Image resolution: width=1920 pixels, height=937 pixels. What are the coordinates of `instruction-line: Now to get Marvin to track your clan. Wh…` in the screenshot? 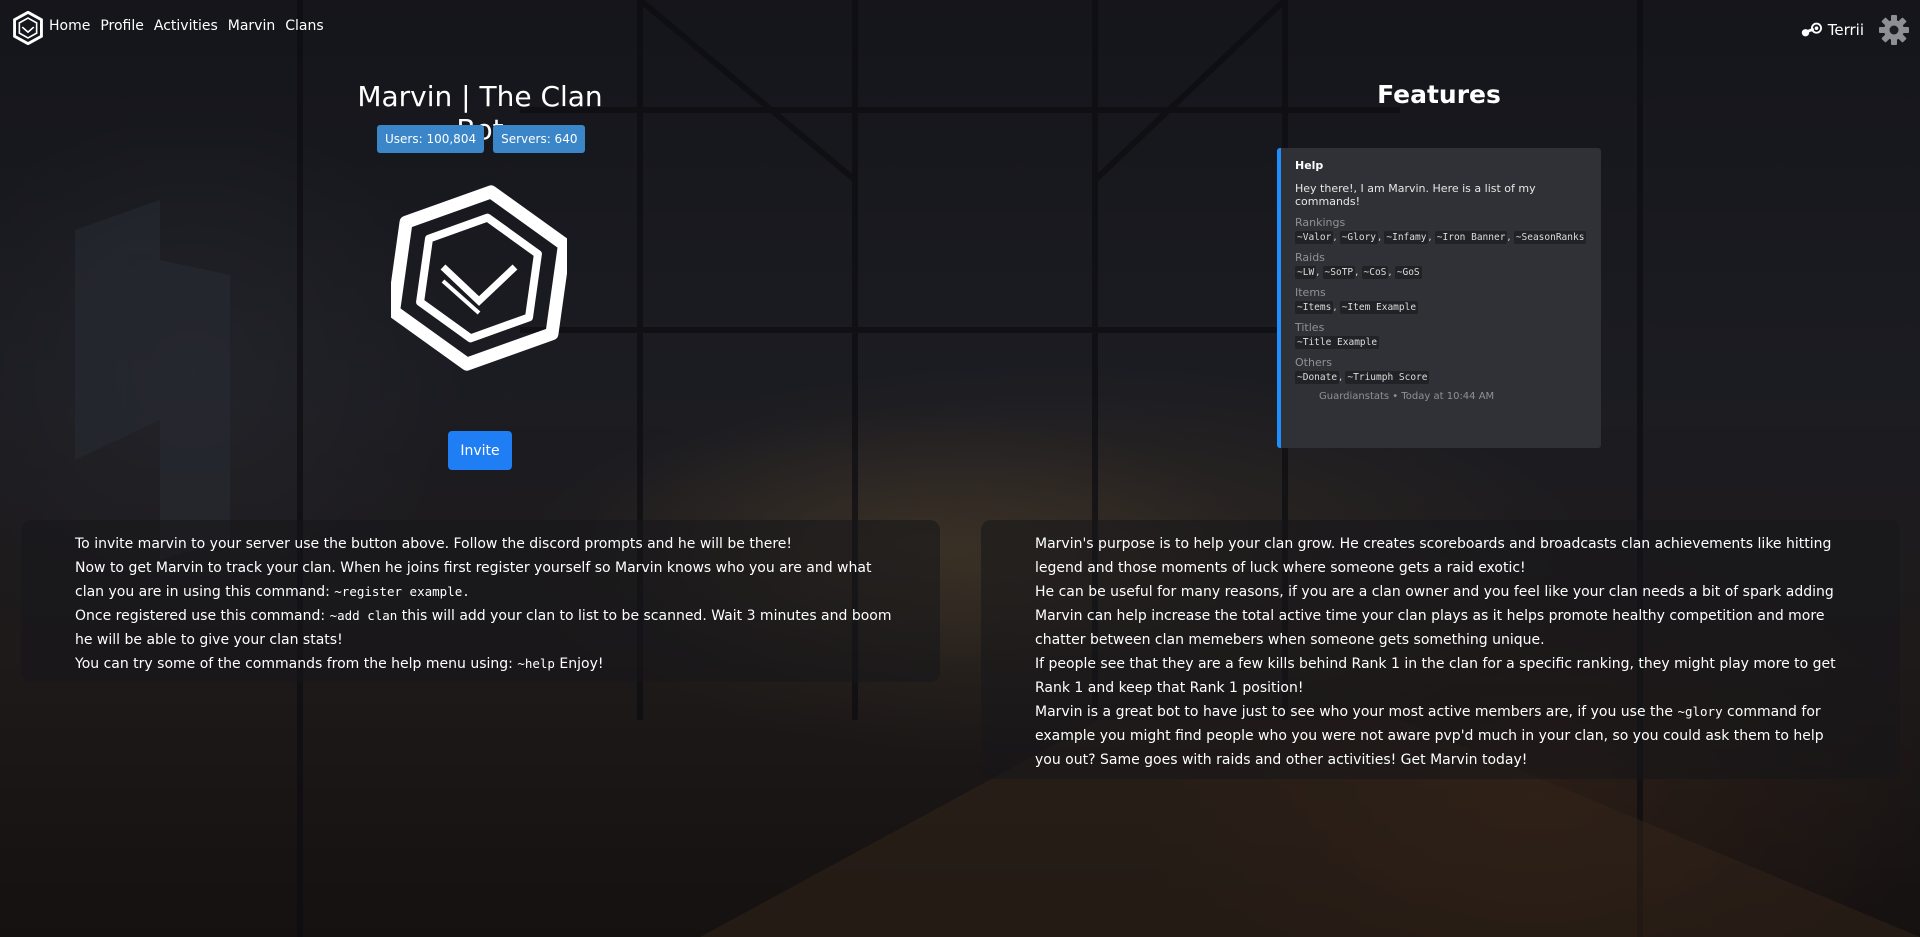 It's located at (473, 580).